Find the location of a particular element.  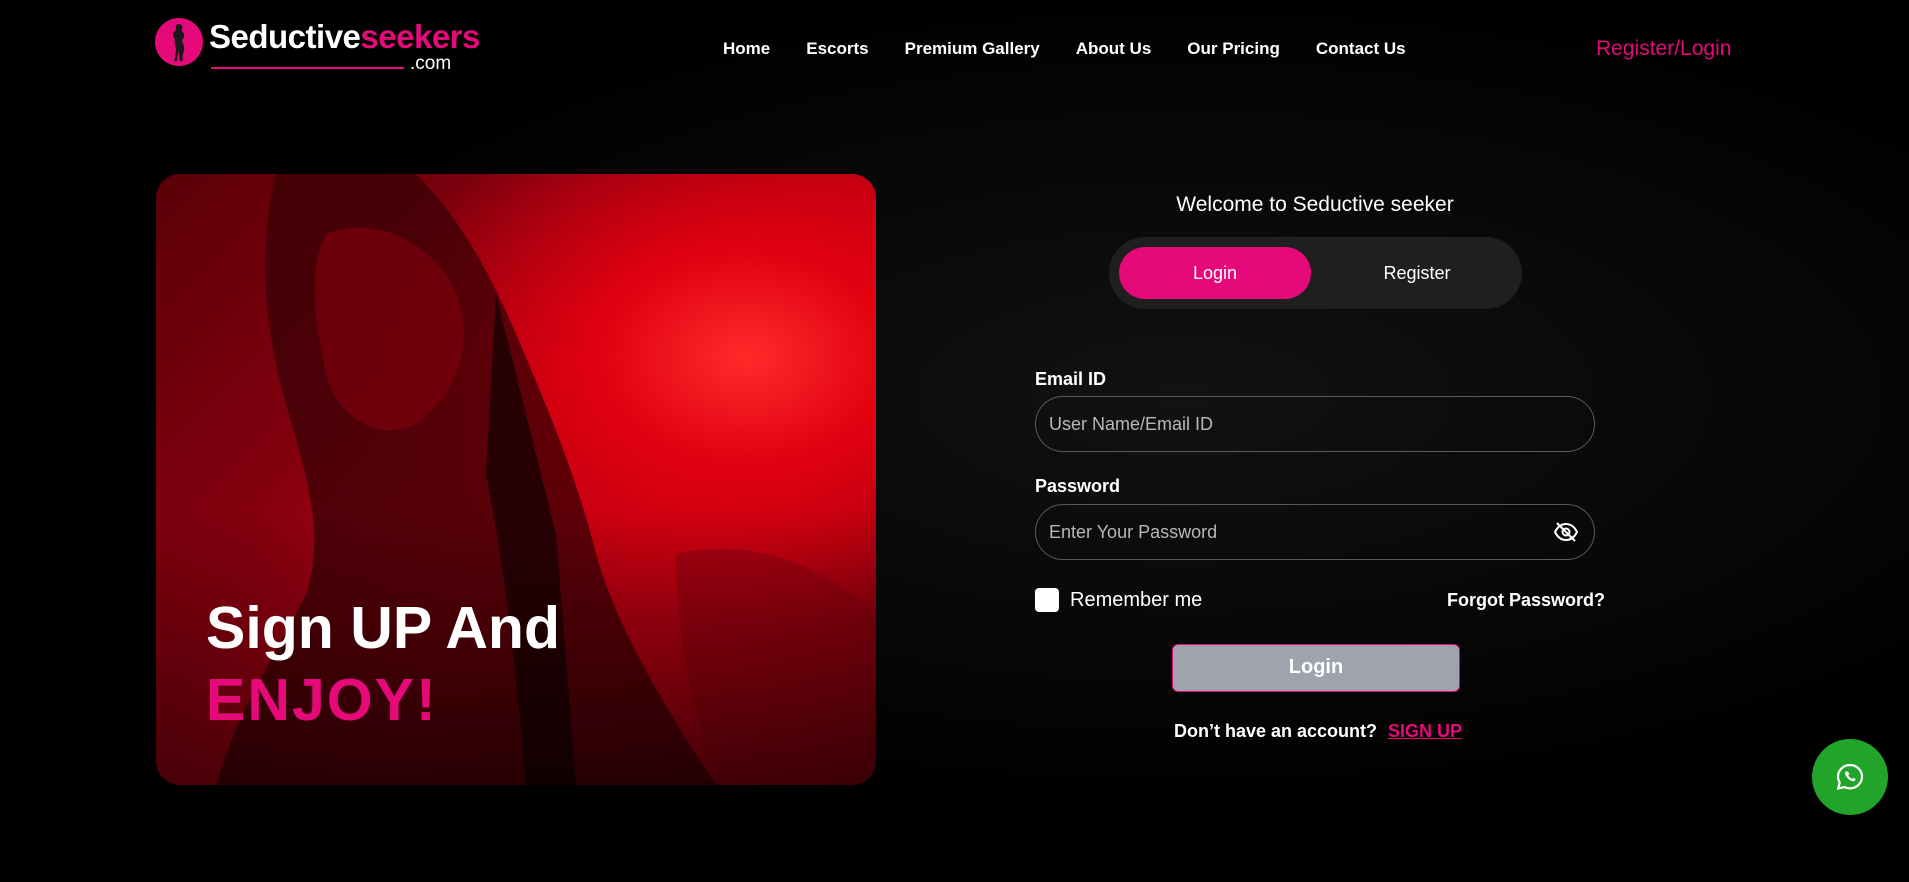

whatsapp-icon is located at coordinates (1850, 777).